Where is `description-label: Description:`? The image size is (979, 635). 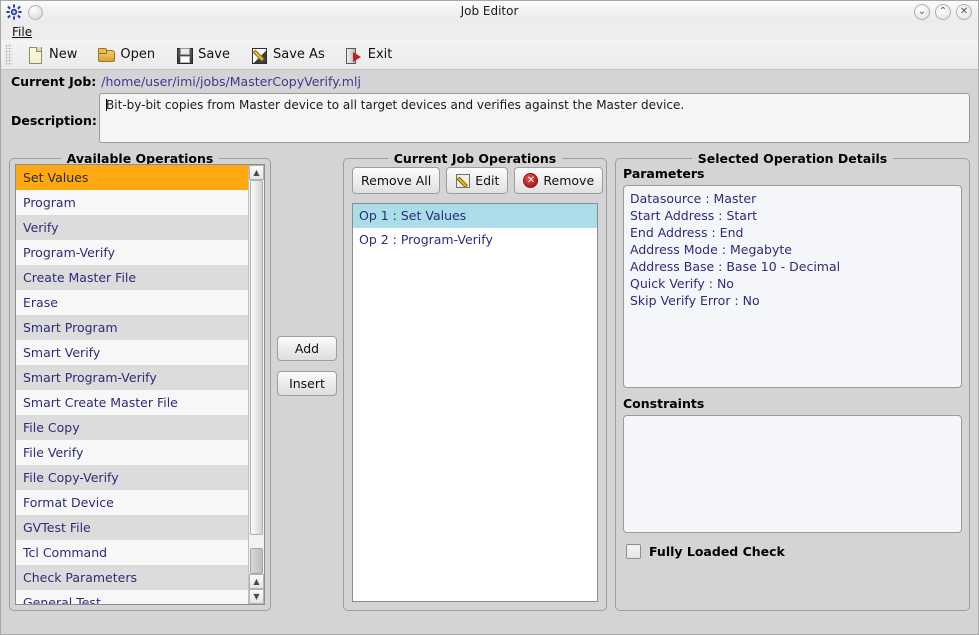 description-label: Description: is located at coordinates (54, 120).